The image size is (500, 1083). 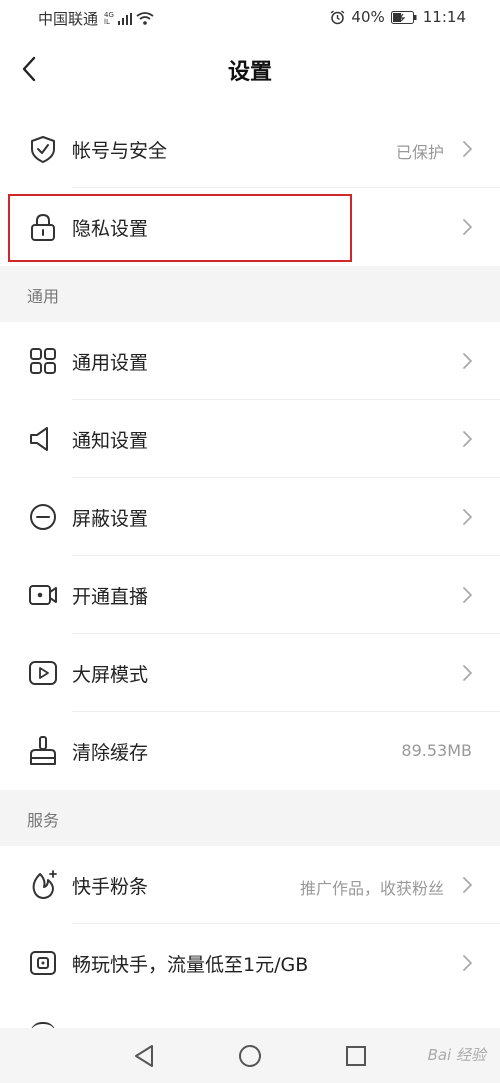 What do you see at coordinates (110, 597) in the screenshot?
I see `live-stream-label: 开通直播` at bounding box center [110, 597].